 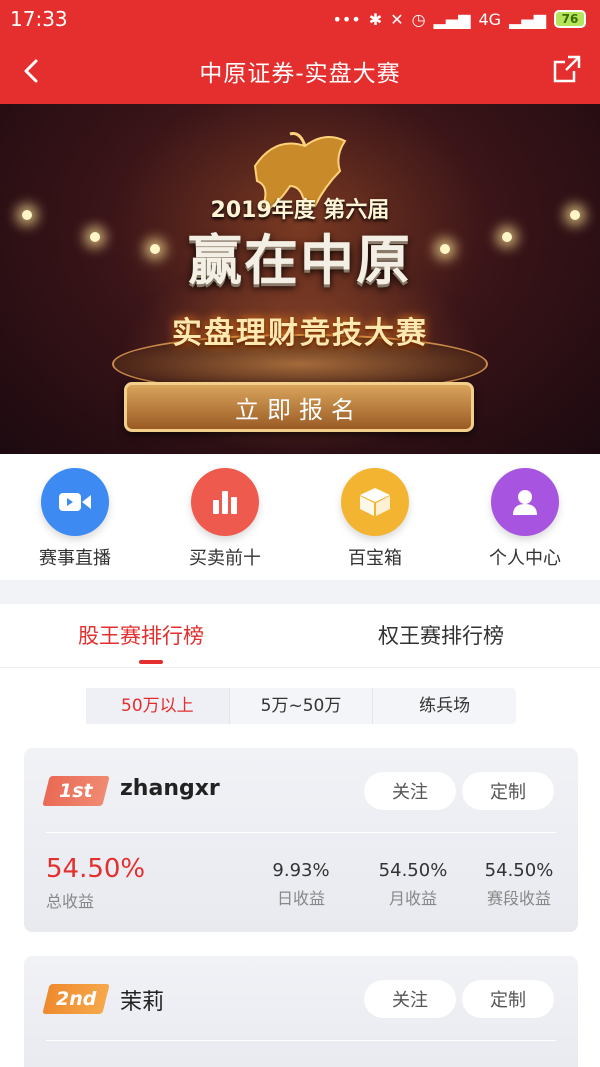 I want to click on alarm-icon: ◷, so click(x=418, y=19).